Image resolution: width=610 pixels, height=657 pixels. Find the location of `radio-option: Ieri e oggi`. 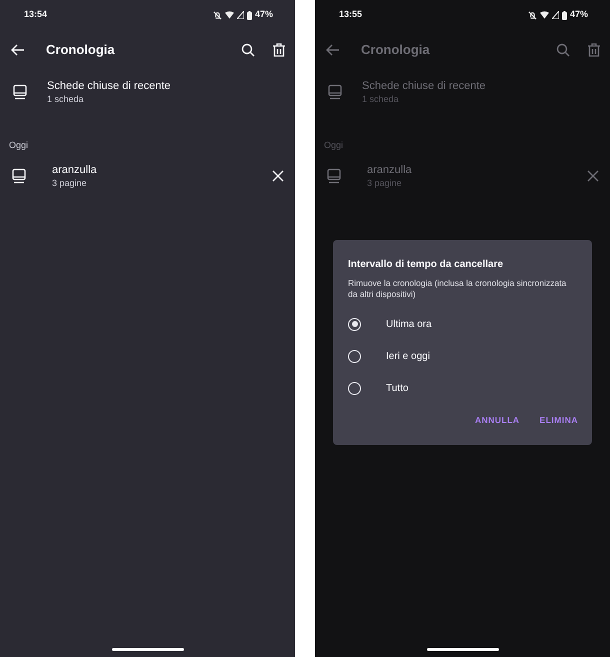

radio-option: Ieri e oggi is located at coordinates (462, 356).